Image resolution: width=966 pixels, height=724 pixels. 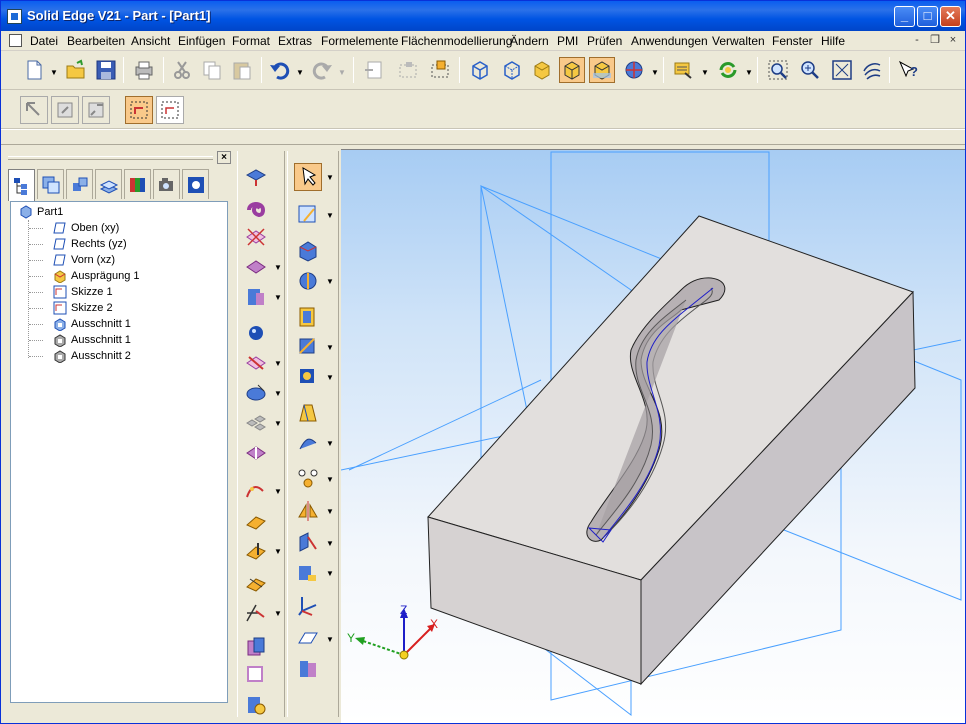 I want to click on tree-item-vorn: Vorn (xz), so click(x=84, y=260).